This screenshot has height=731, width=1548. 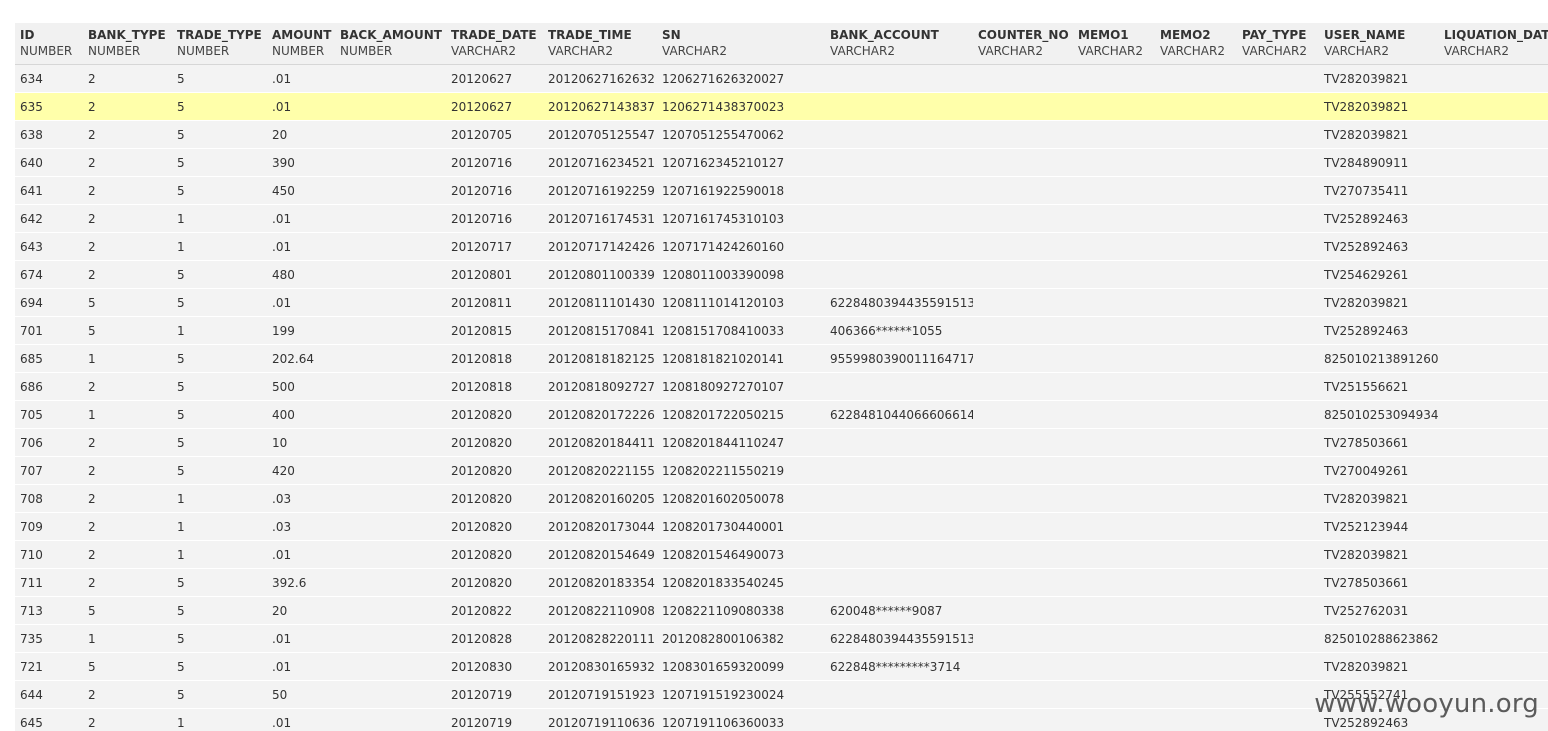 I want to click on cell-bank-account: 406366******1055, so click(x=899, y=330).